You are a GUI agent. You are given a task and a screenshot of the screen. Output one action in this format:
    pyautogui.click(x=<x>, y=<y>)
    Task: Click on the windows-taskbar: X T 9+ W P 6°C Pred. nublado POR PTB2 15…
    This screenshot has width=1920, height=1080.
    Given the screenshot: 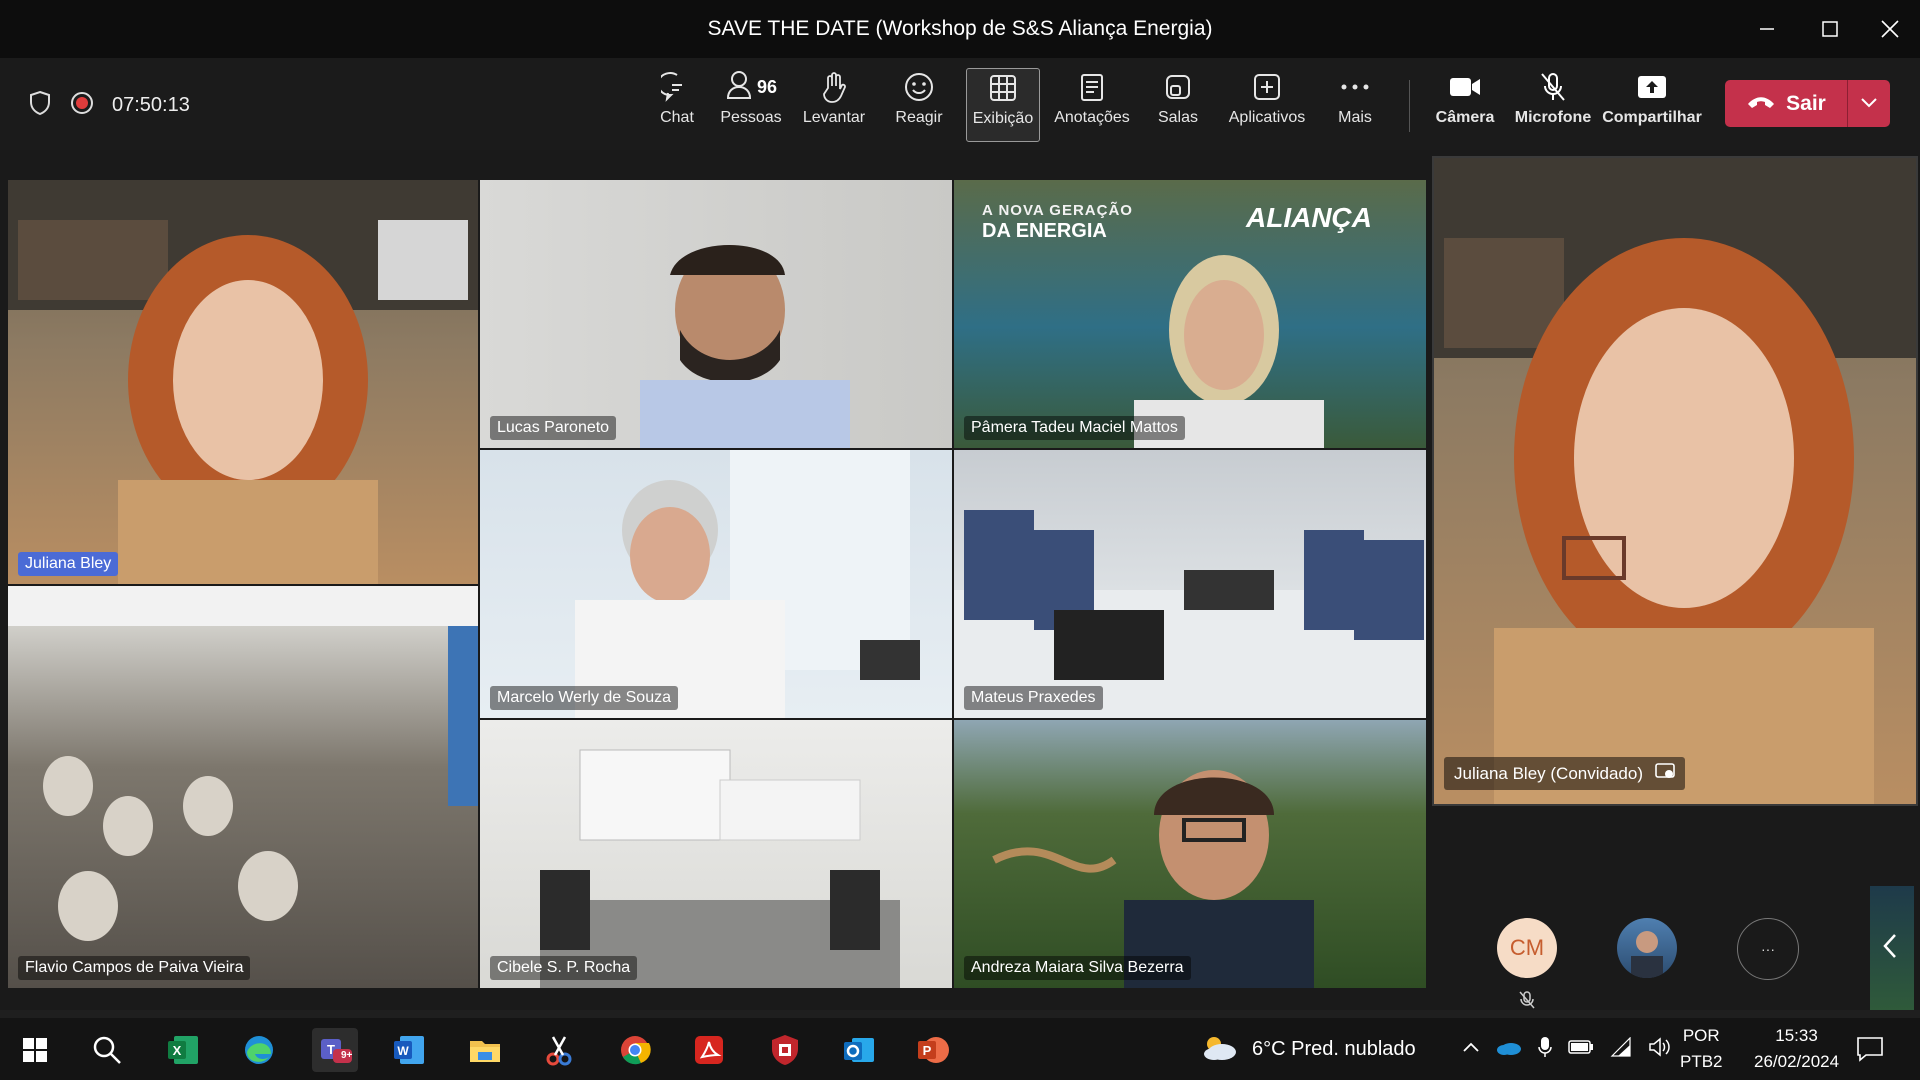 What is the action you would take?
    pyautogui.click(x=960, y=1049)
    